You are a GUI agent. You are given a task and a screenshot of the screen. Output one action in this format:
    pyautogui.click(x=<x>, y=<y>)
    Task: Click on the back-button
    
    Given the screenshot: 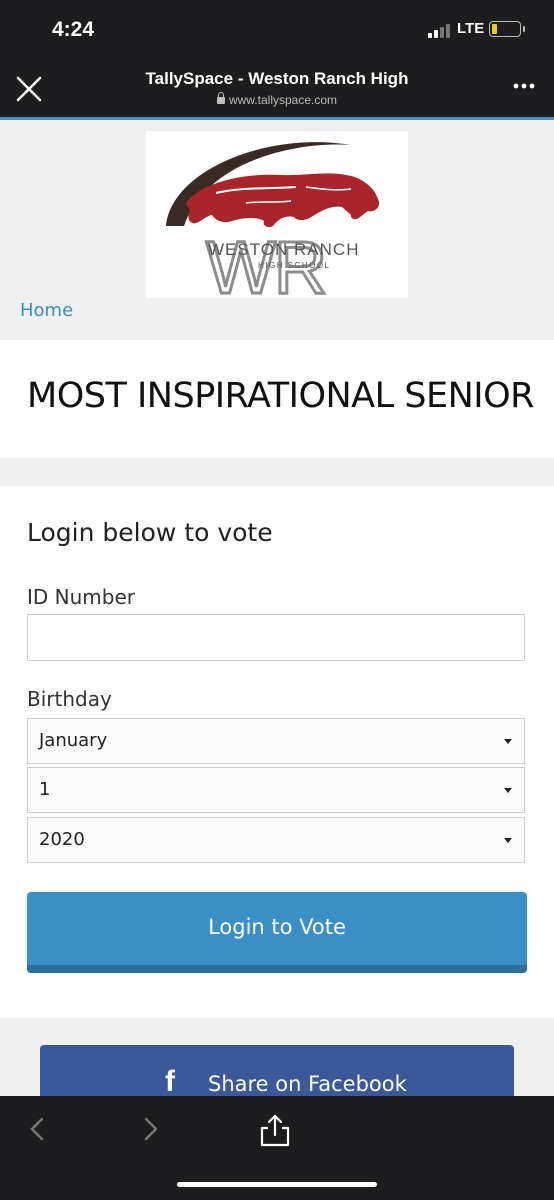 What is the action you would take?
    pyautogui.click(x=36, y=1129)
    